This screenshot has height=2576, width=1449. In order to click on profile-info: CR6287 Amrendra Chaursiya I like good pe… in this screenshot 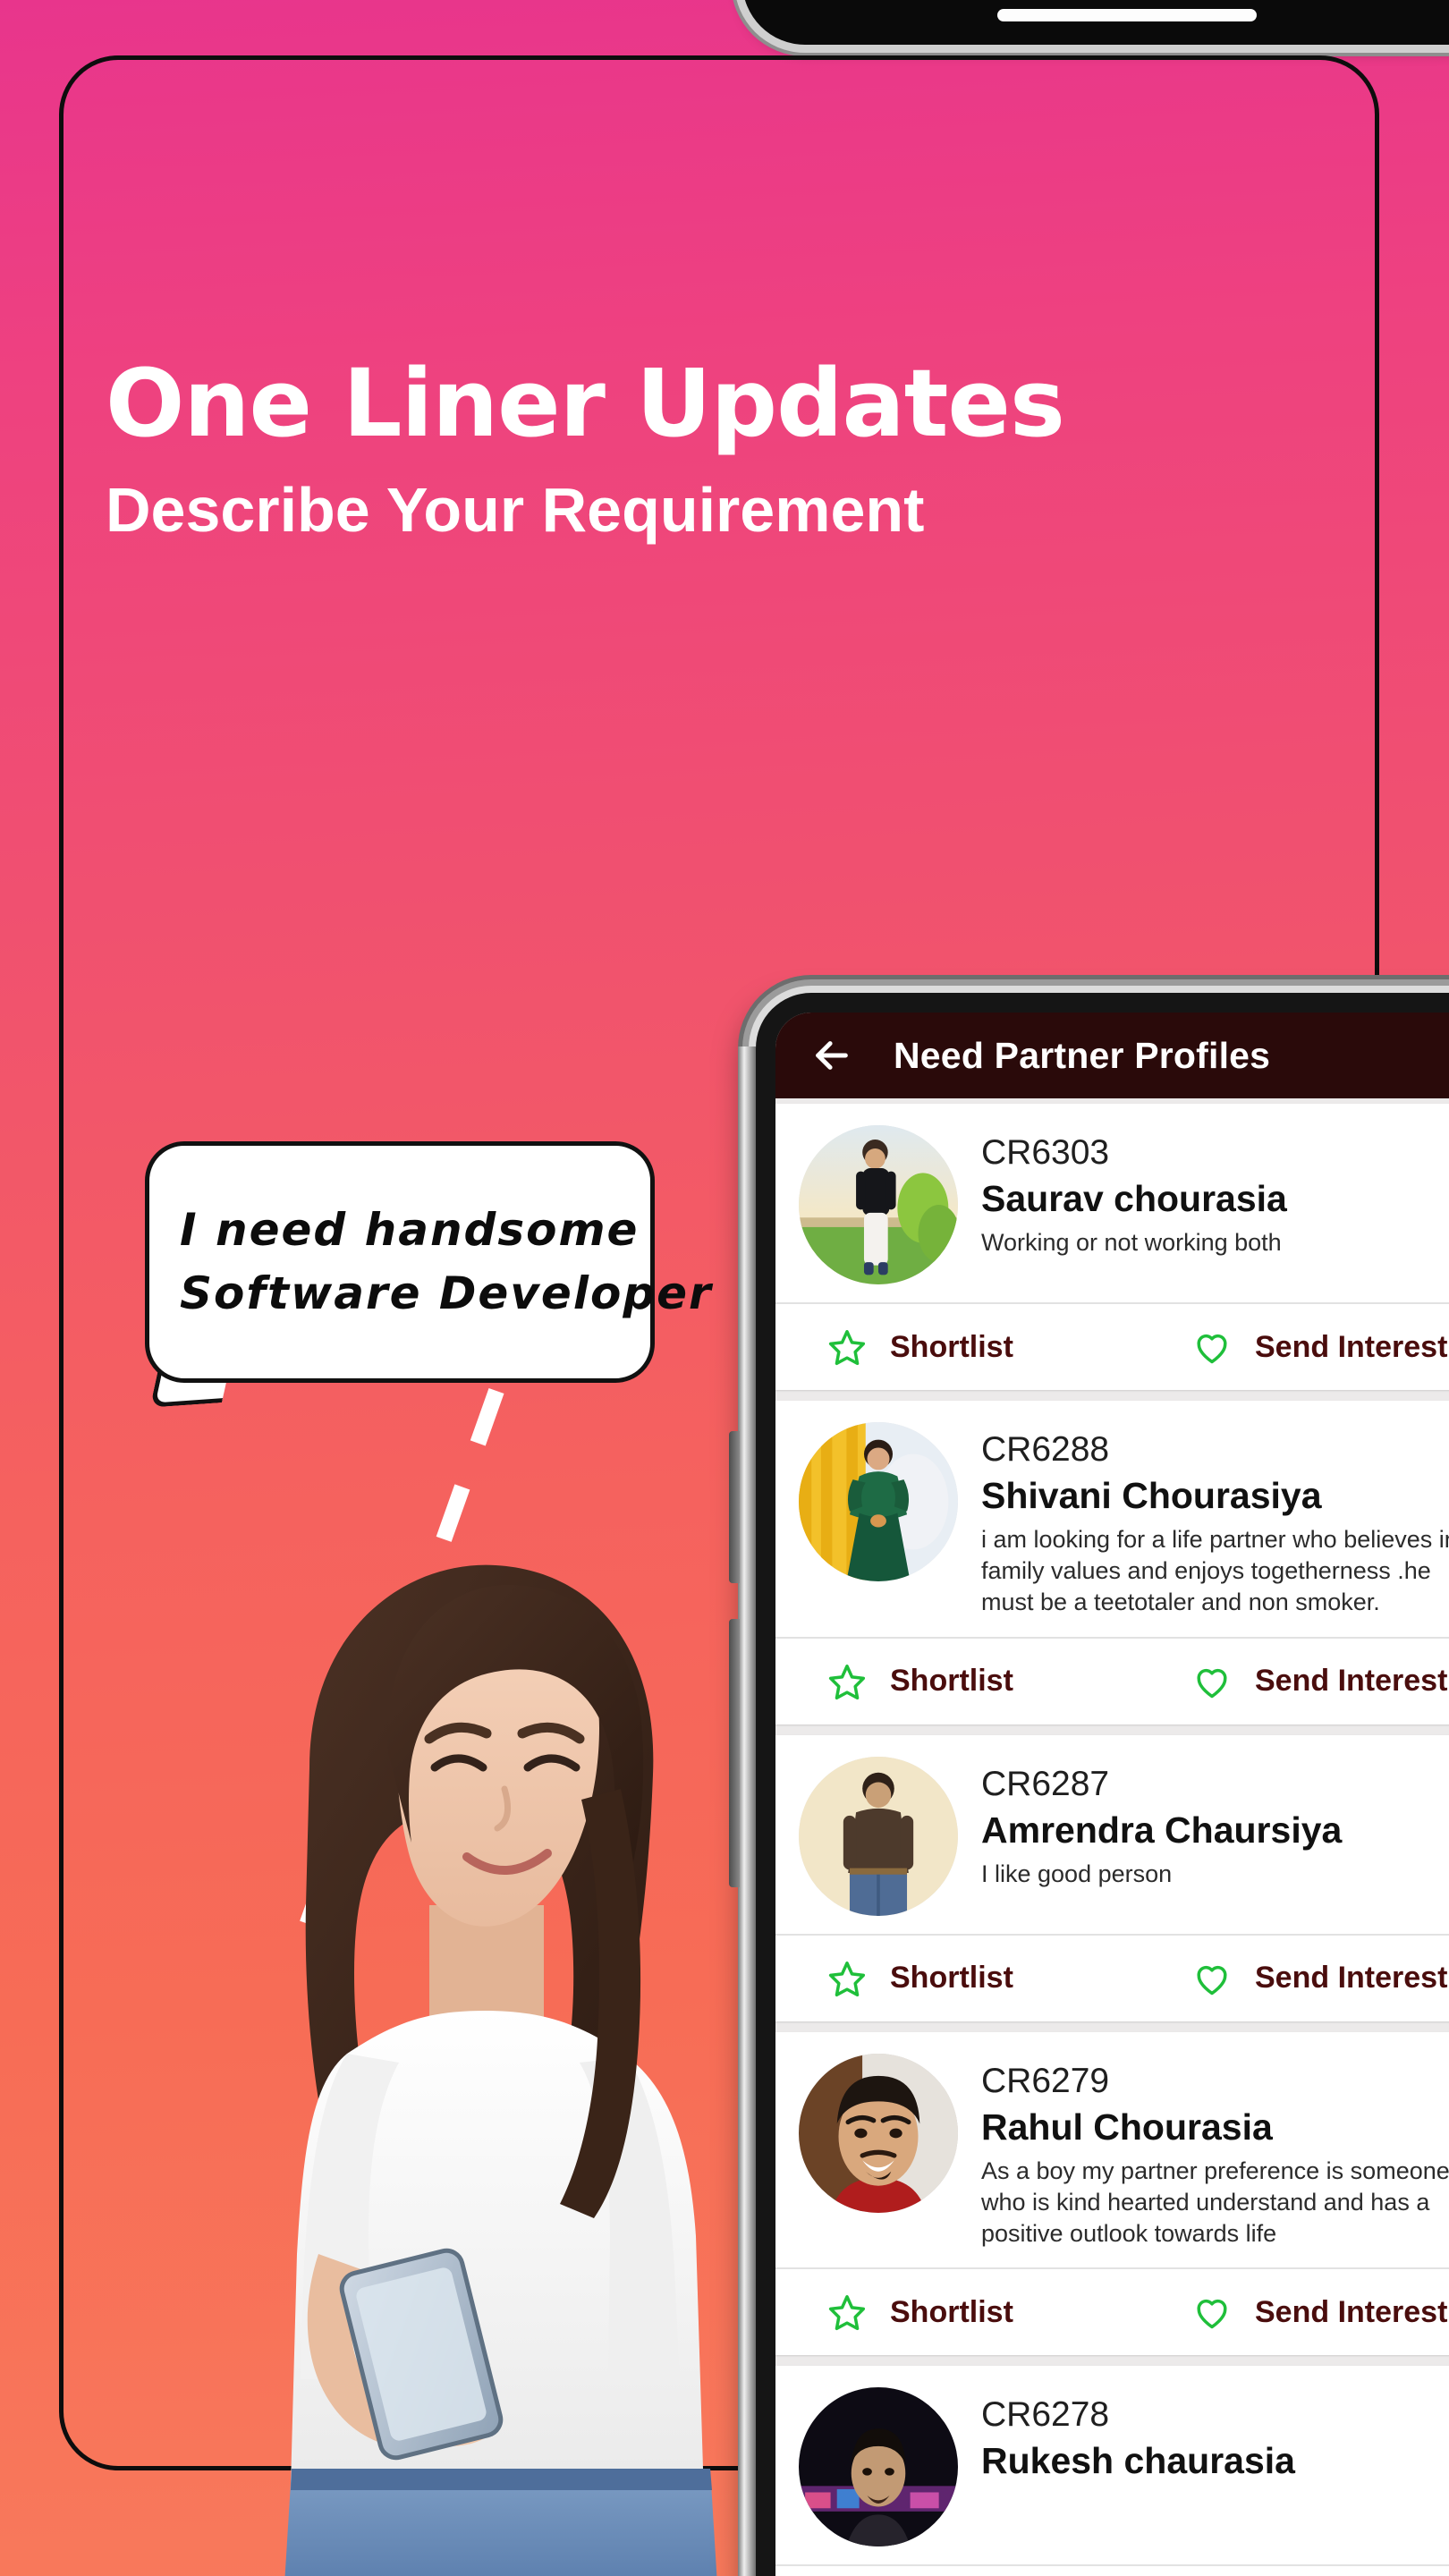, I will do `click(1215, 1836)`.